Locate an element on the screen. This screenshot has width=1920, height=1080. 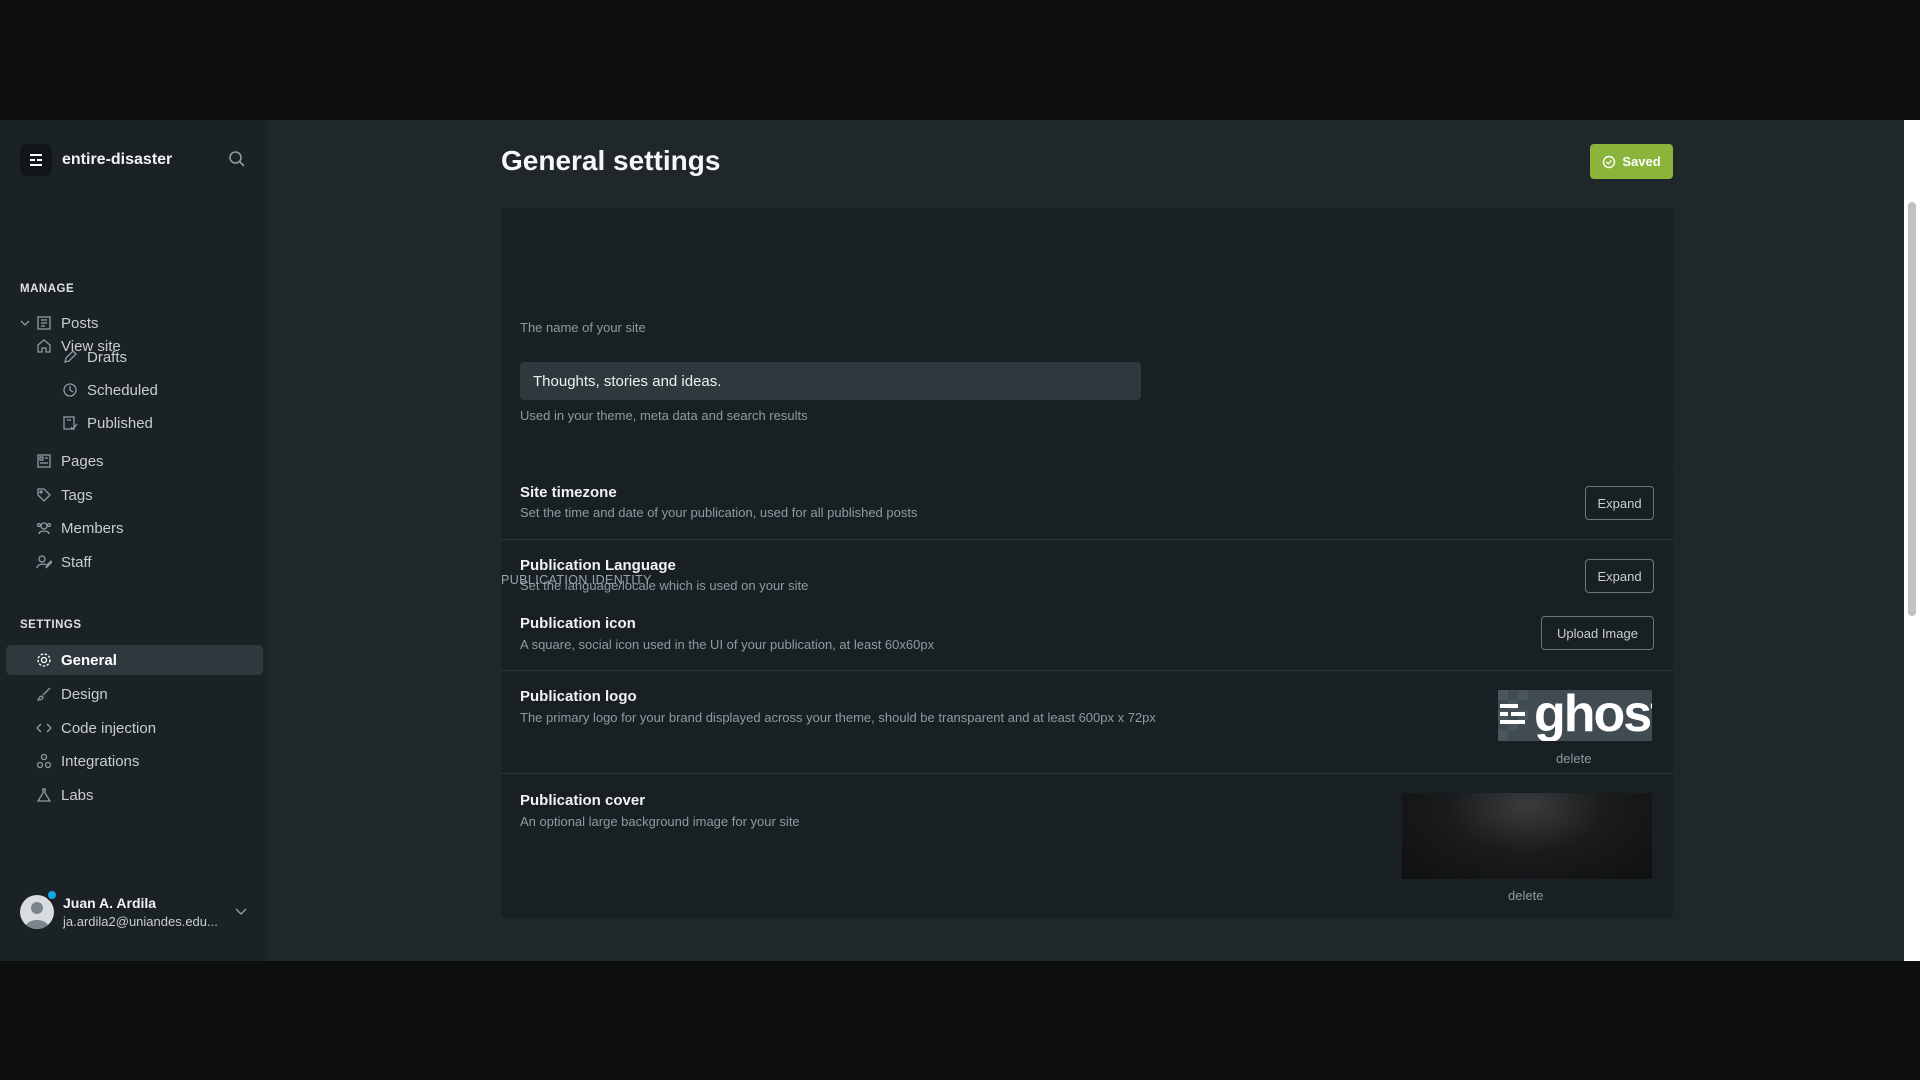
saved-button: Saved is located at coordinates (1631, 161).